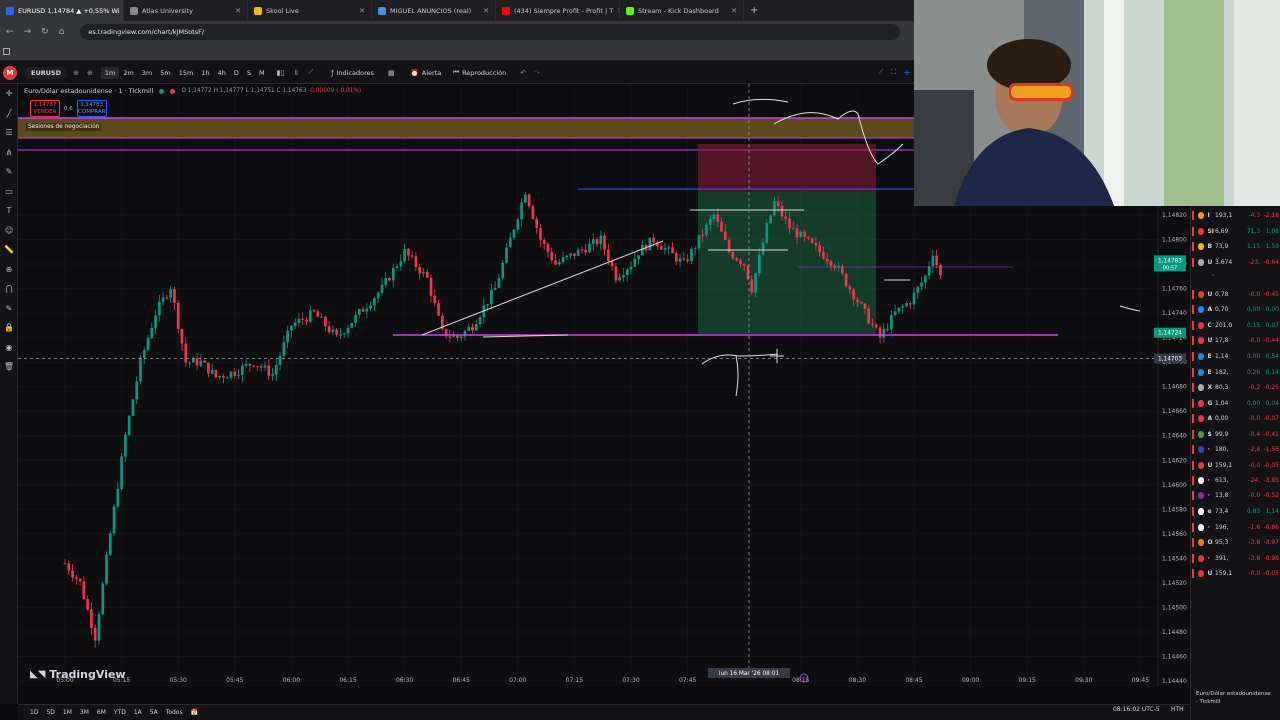 The height and width of the screenshot is (720, 1280). Describe the element at coordinates (186, 73) in the screenshot. I see `timeframe-15m: 15m` at that location.